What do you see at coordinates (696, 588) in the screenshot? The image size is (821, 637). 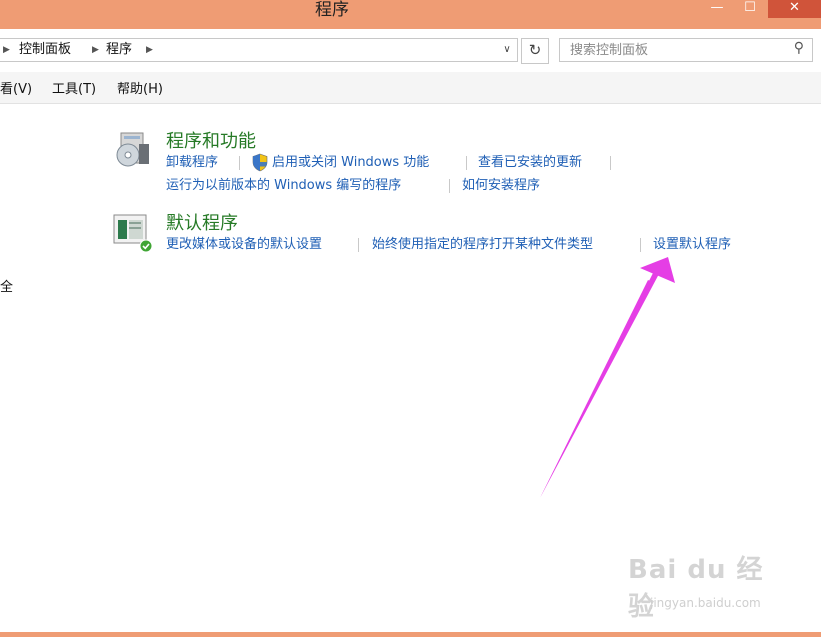 I see `watermark-logo: Bai du 经验` at bounding box center [696, 588].